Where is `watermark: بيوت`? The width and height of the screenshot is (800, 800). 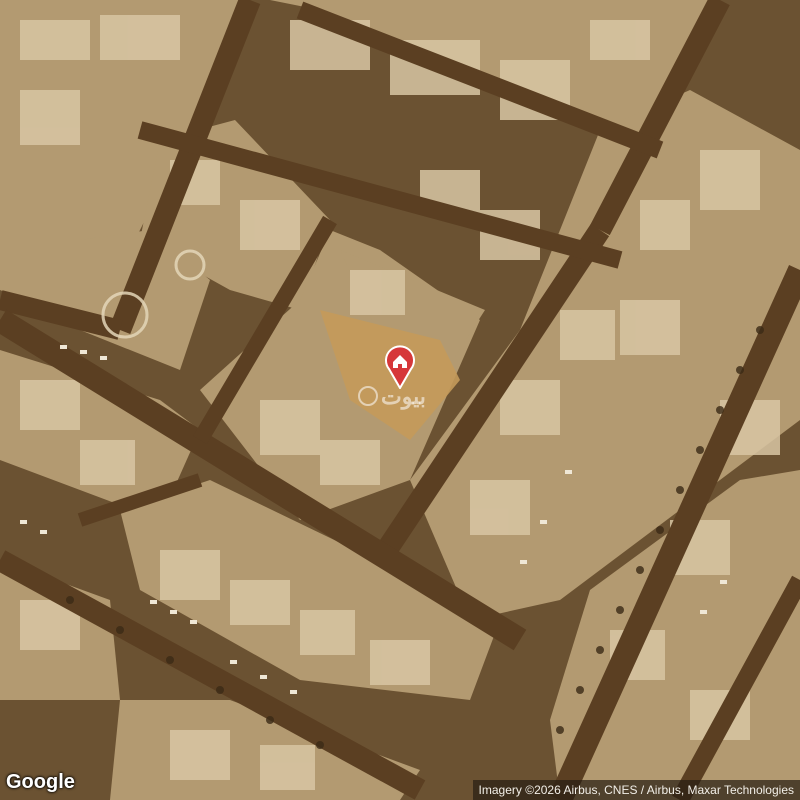 watermark: بيوت is located at coordinates (392, 397).